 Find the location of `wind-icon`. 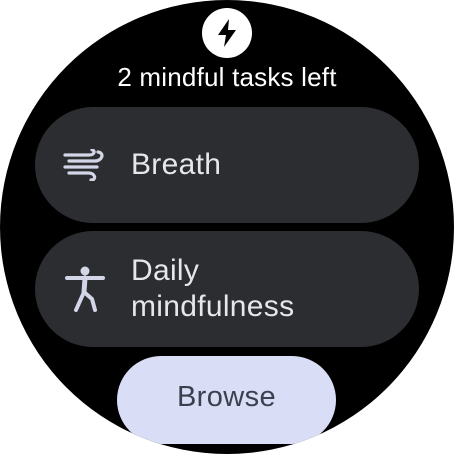

wind-icon is located at coordinates (85, 165).